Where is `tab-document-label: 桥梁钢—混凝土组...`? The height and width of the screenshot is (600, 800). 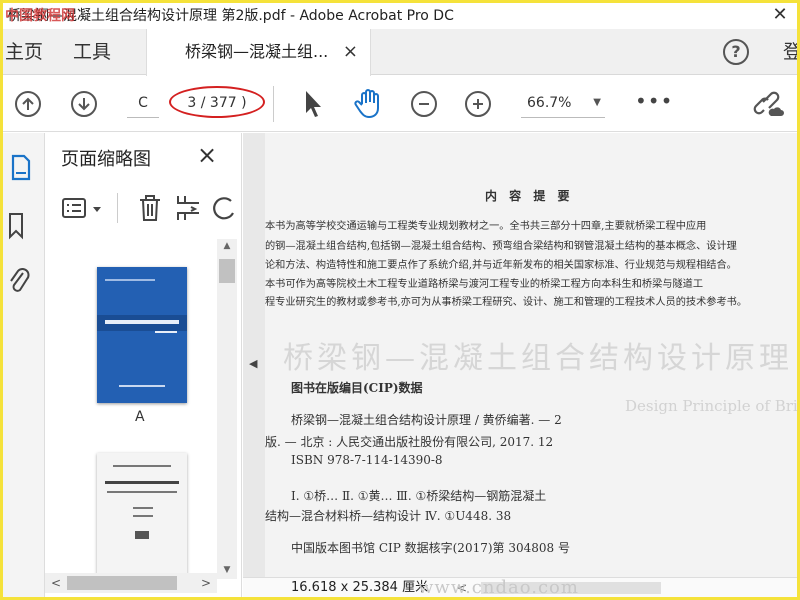
tab-document-label: 桥梁钢—混凝土组... is located at coordinates (257, 51).